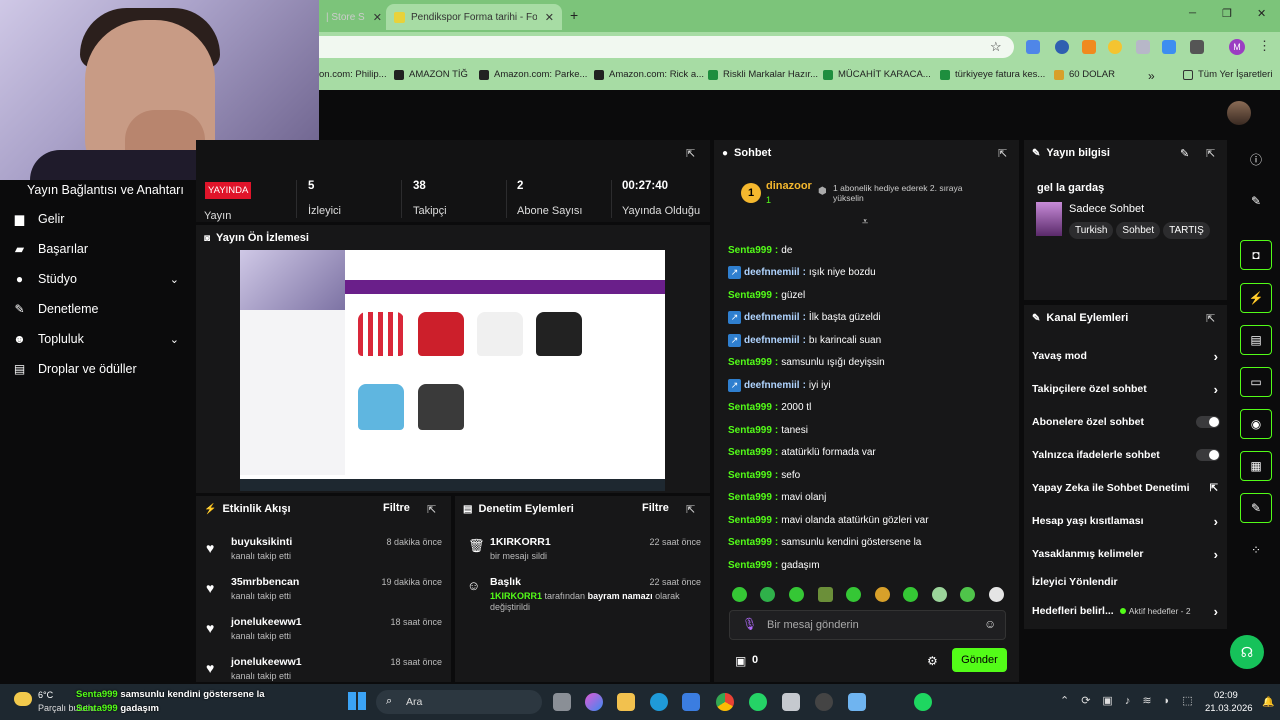 This screenshot has width=1280, height=720. Describe the element at coordinates (1091, 230) in the screenshot. I see `tag: Turkish` at that location.